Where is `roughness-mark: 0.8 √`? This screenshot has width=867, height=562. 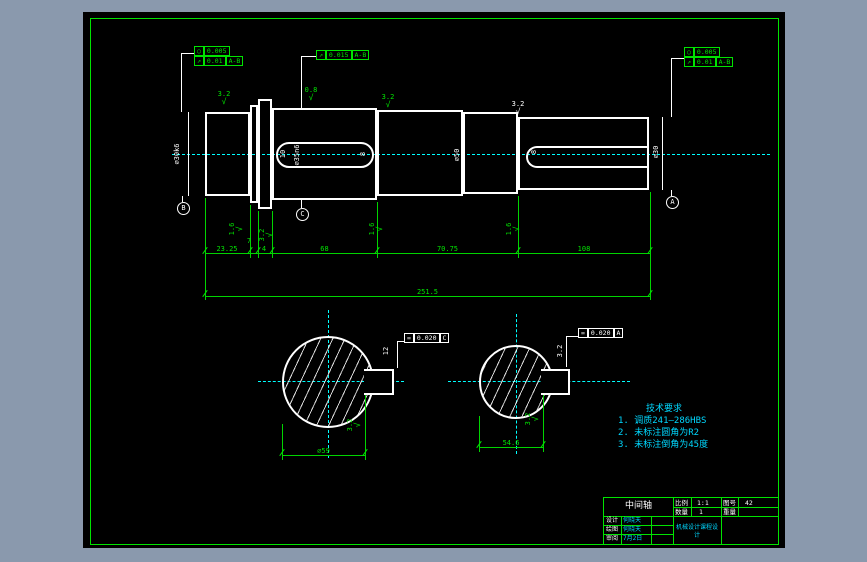 roughness-mark: 0.8 √ is located at coordinates (311, 94).